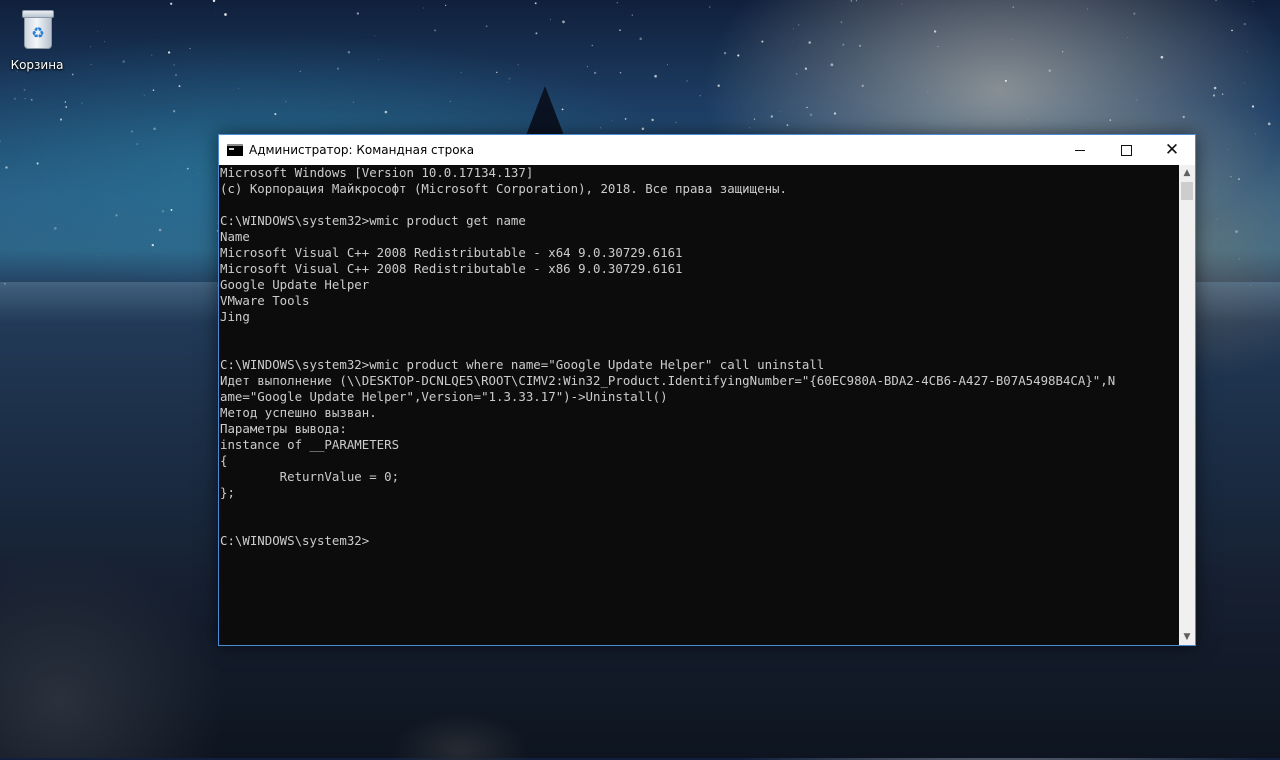 The image size is (1280, 760). I want to click on vertical-scrollbar: ▲ ▼, so click(1187, 405).